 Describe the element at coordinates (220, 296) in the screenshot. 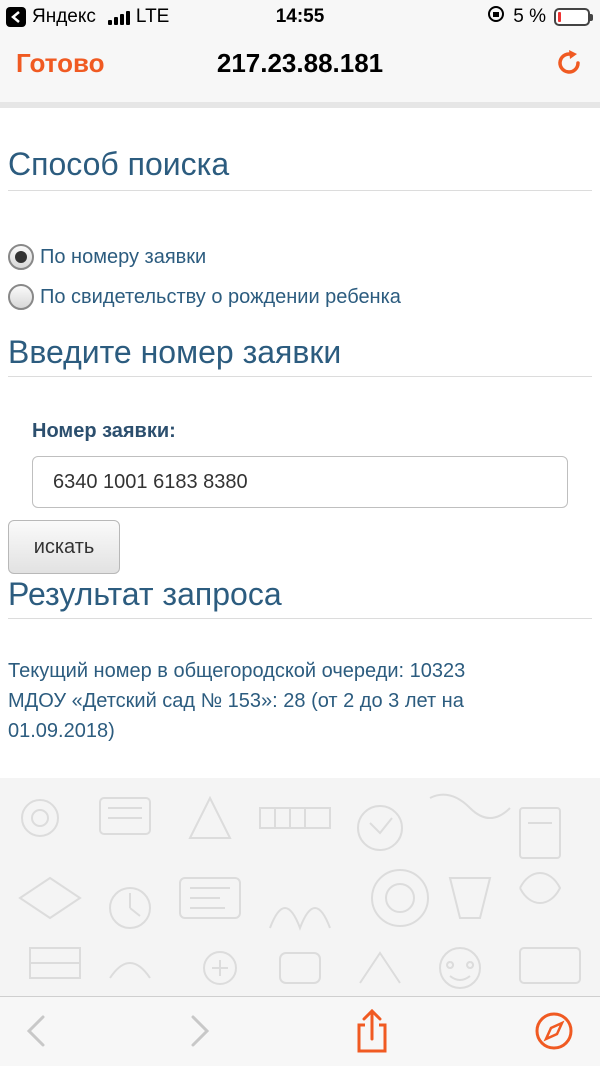

I see `radio-label: По свидетельству о рождении ребенка` at that location.